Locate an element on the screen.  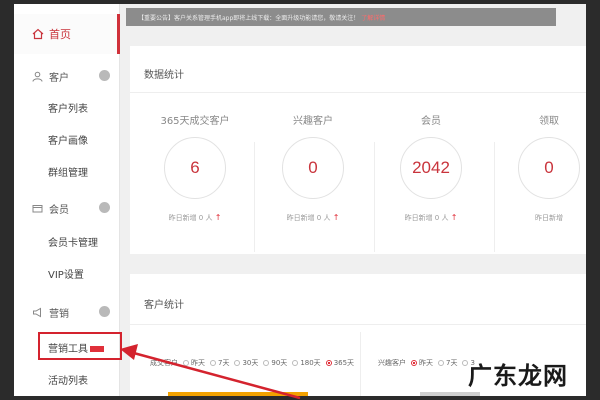
radio-365d is located at coordinates (328, 363).